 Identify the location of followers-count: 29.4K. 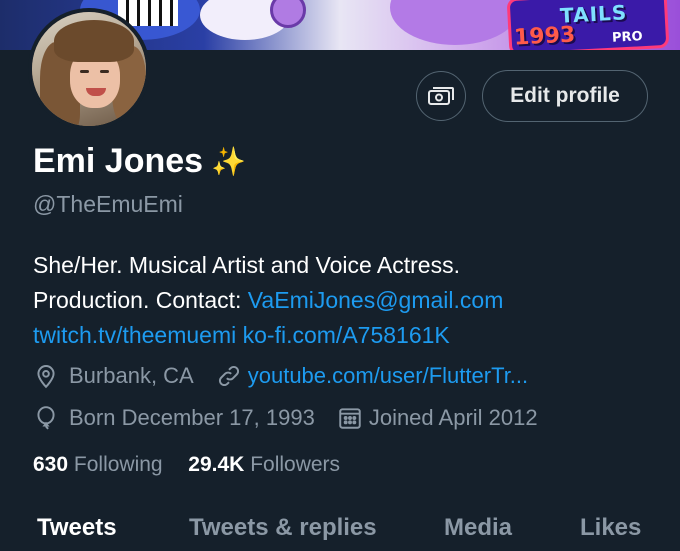
(216, 464).